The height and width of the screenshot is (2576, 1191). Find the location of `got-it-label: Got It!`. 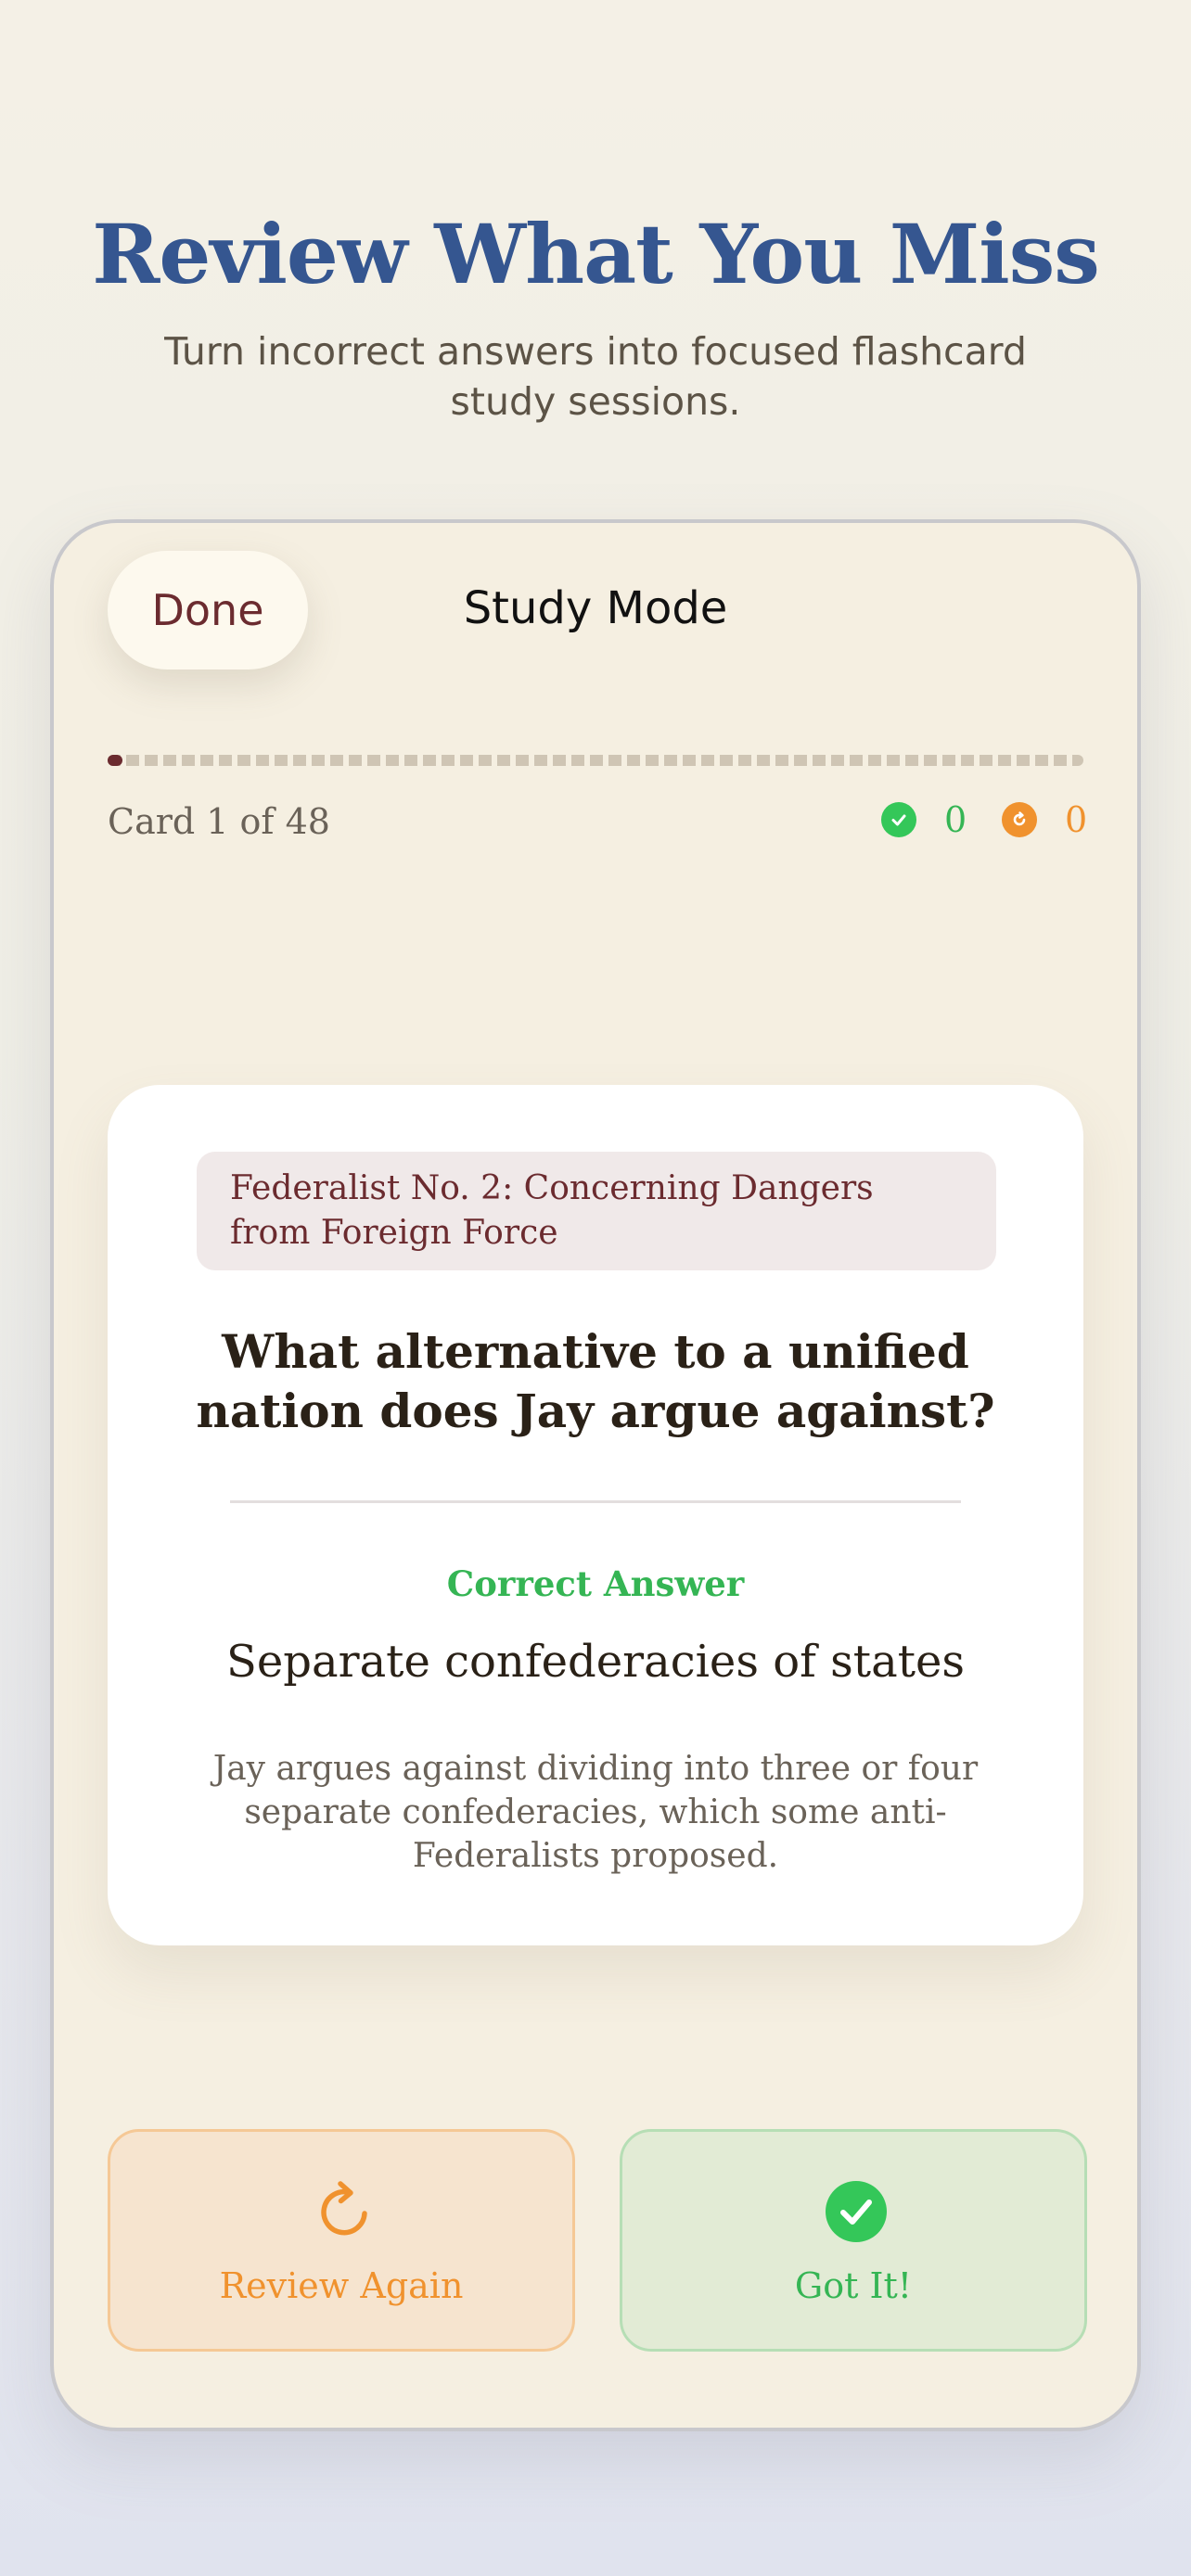

got-it-label: Got It! is located at coordinates (853, 2285).